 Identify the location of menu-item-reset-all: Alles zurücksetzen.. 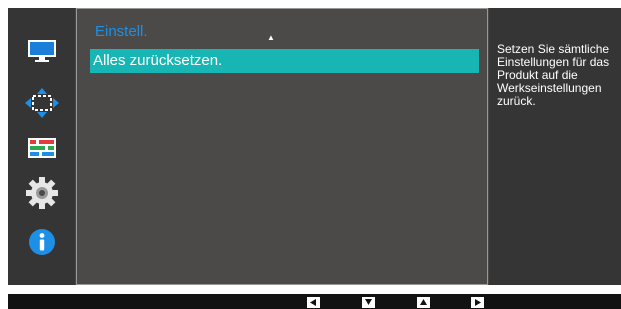
(284, 61).